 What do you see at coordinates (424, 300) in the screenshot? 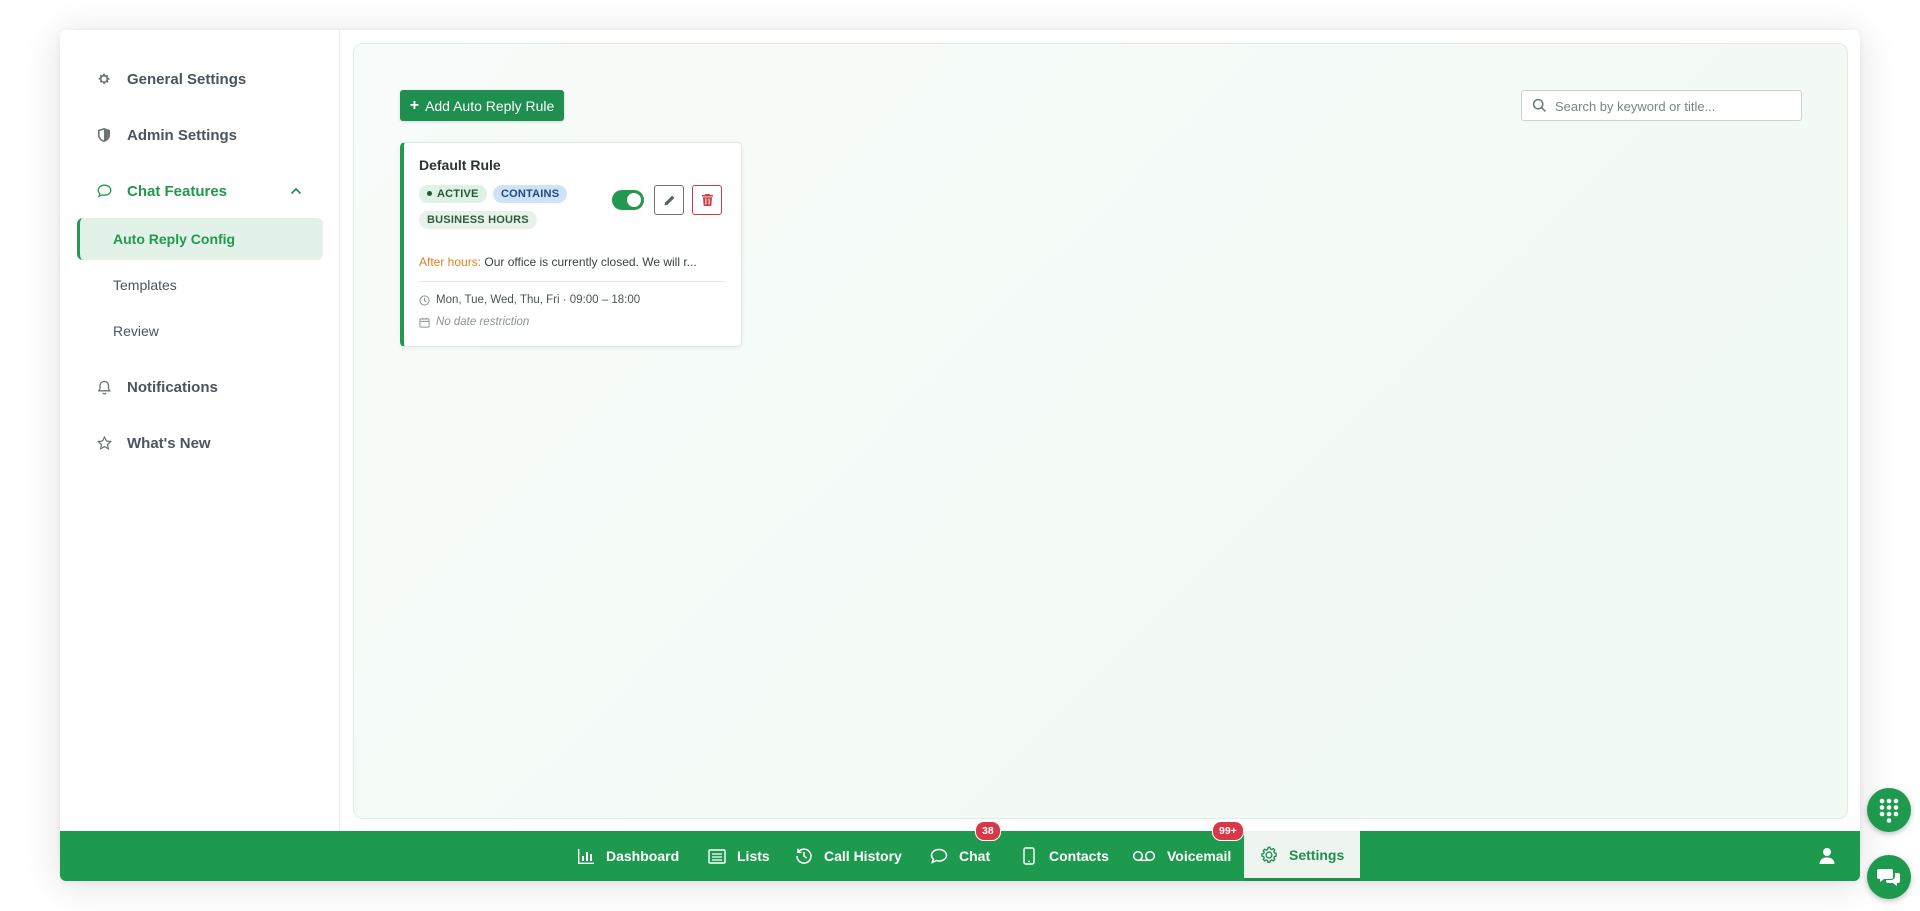
I see `clock-icon` at bounding box center [424, 300].